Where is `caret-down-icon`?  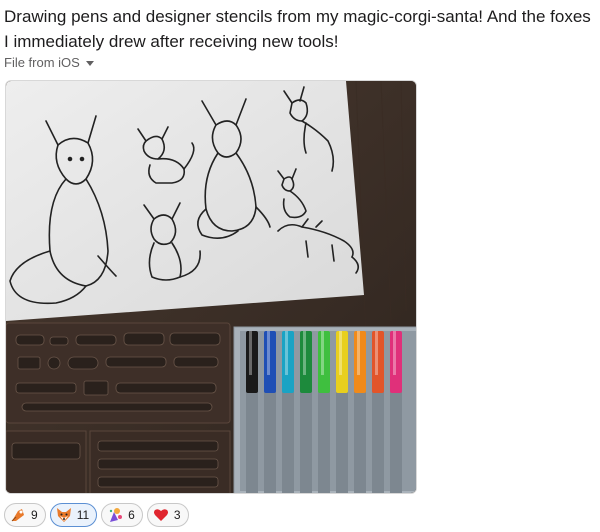 caret-down-icon is located at coordinates (89, 63).